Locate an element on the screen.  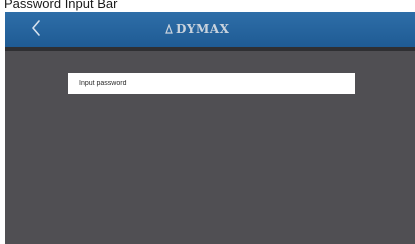
dymax-logo: DYMAX is located at coordinates (197, 29).